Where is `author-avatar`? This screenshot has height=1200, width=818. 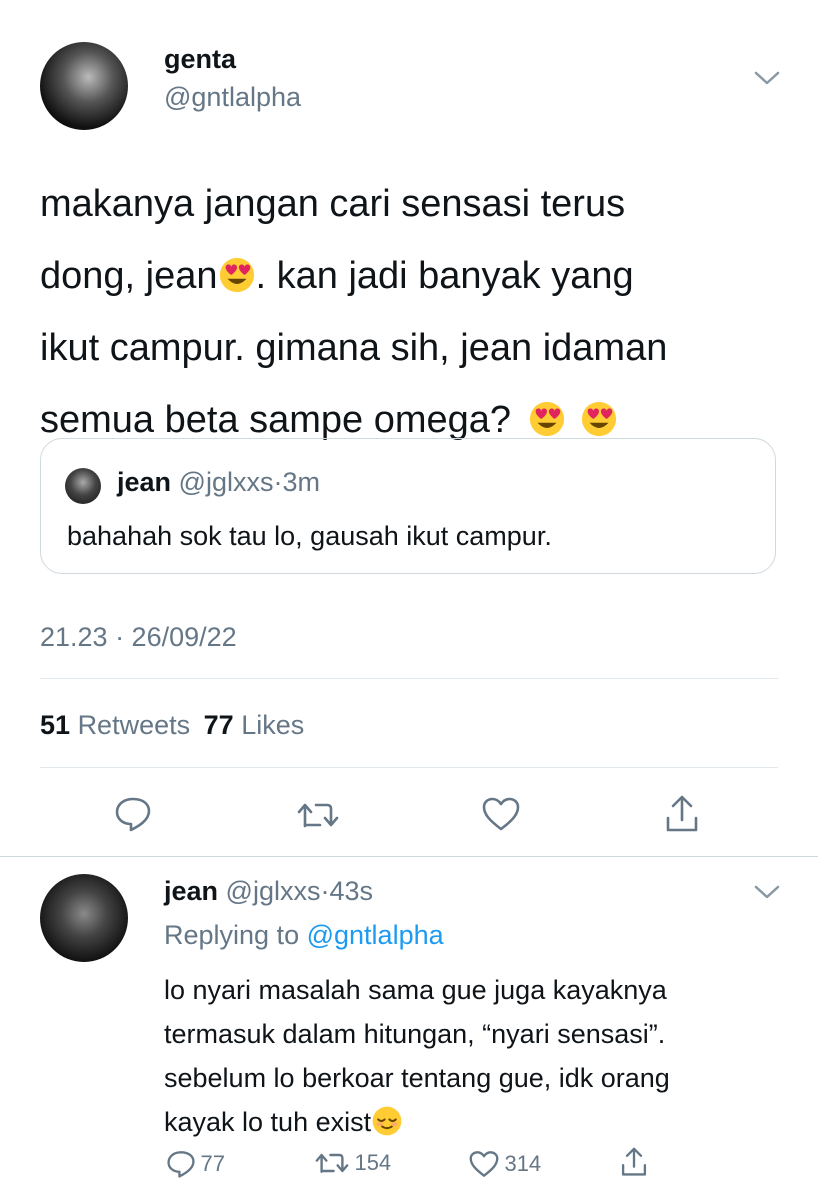
author-avatar is located at coordinates (84, 86).